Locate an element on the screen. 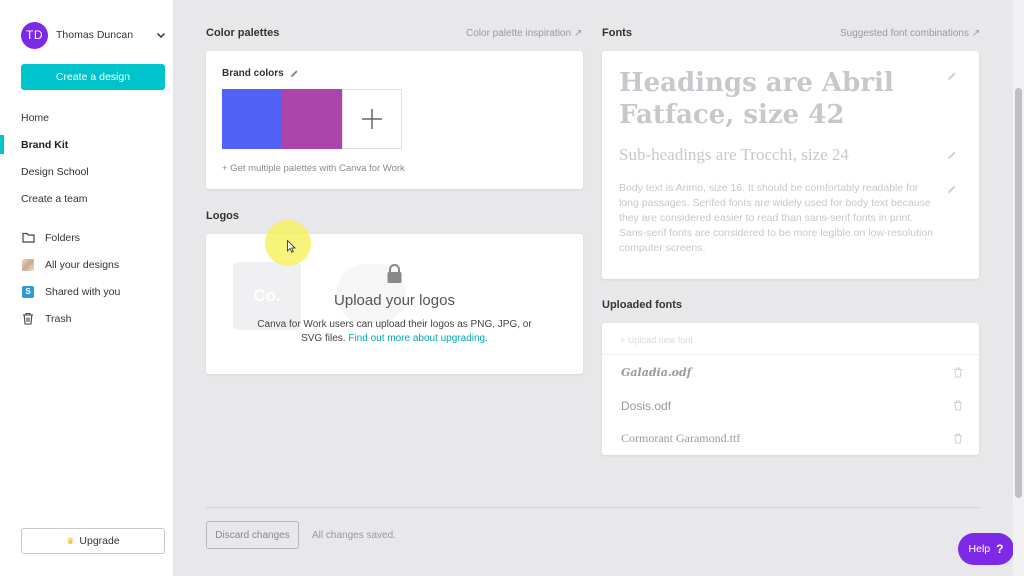 The image size is (1024, 576). add-color-button is located at coordinates (372, 119).